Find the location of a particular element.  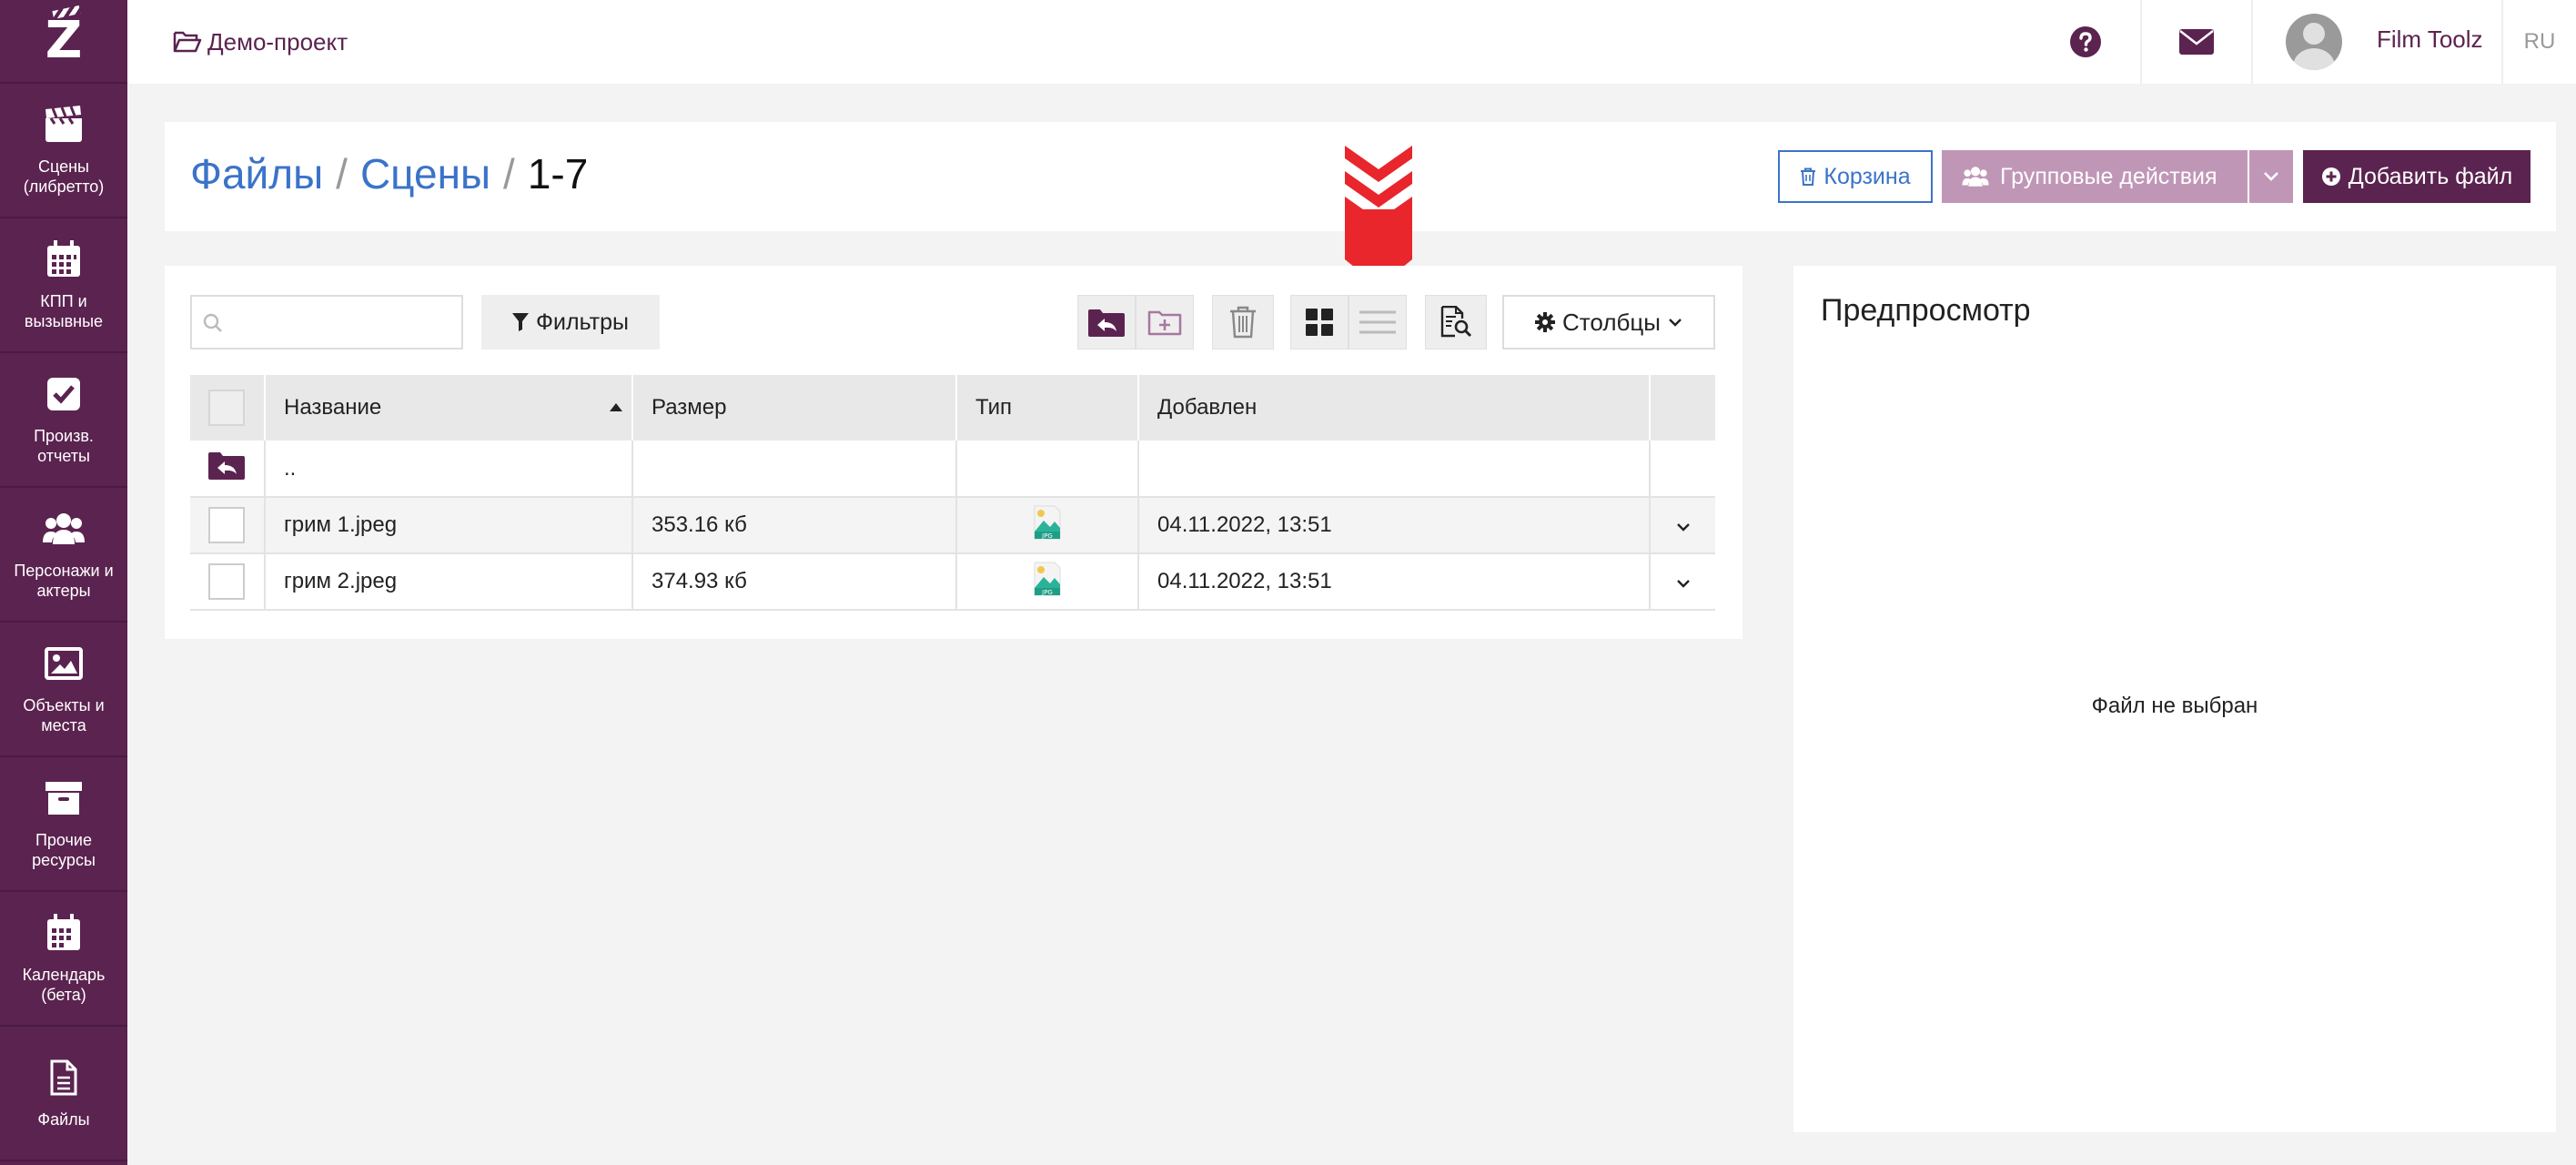

file-size: 353.16 кб is located at coordinates (794, 525).